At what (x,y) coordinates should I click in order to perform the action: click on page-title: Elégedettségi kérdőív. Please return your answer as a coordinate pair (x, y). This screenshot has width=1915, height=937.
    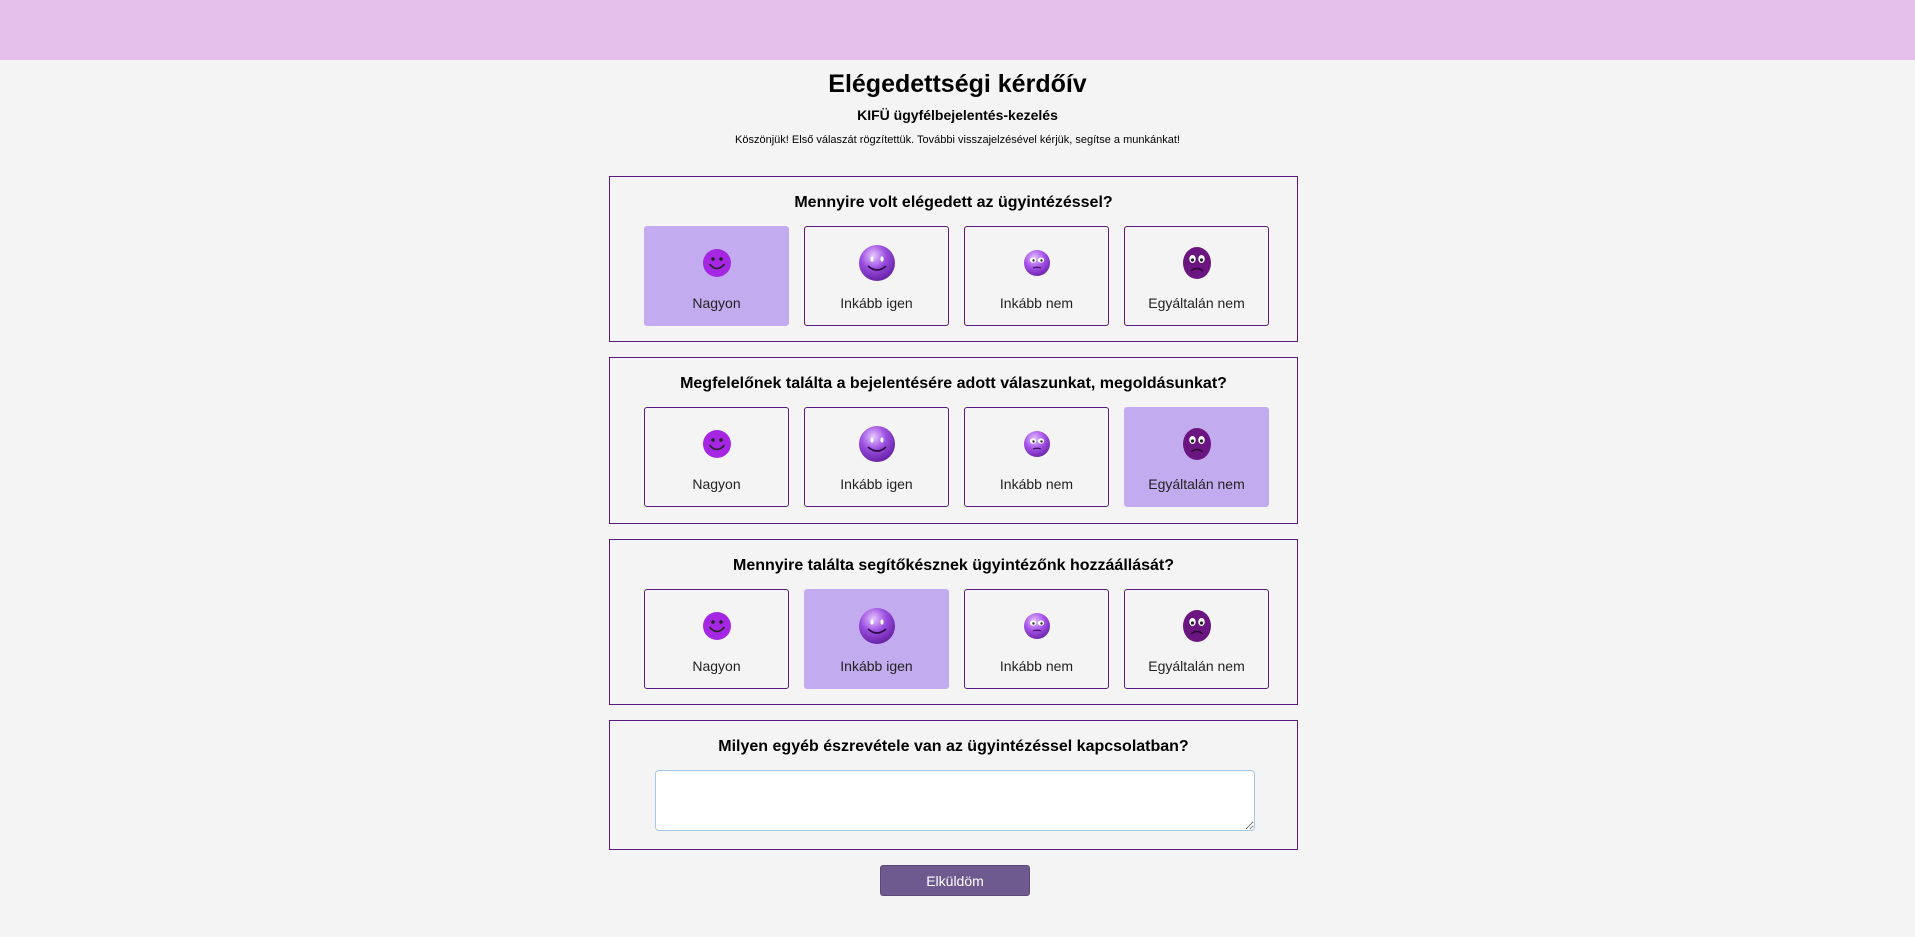
    Looking at the image, I should click on (957, 84).